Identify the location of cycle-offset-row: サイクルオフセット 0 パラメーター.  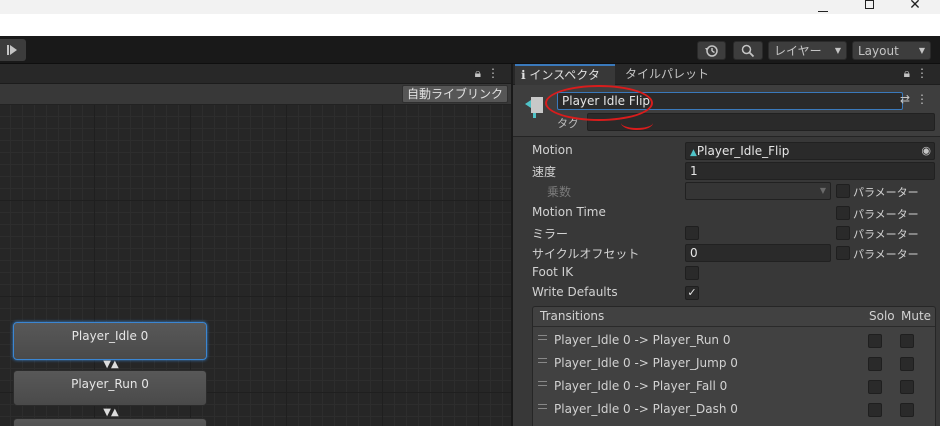
(726, 253).